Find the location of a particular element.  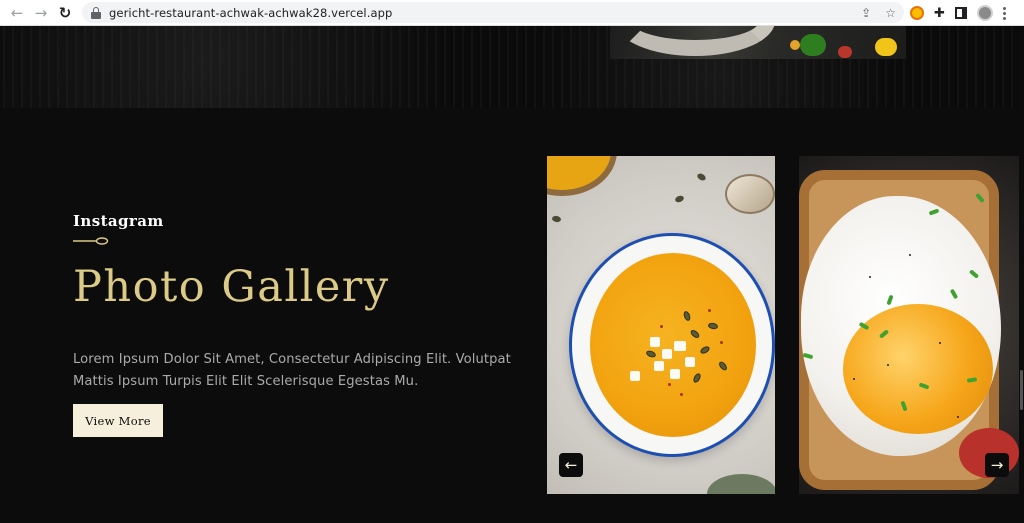

section-title: Photo Gallery is located at coordinates (231, 287).